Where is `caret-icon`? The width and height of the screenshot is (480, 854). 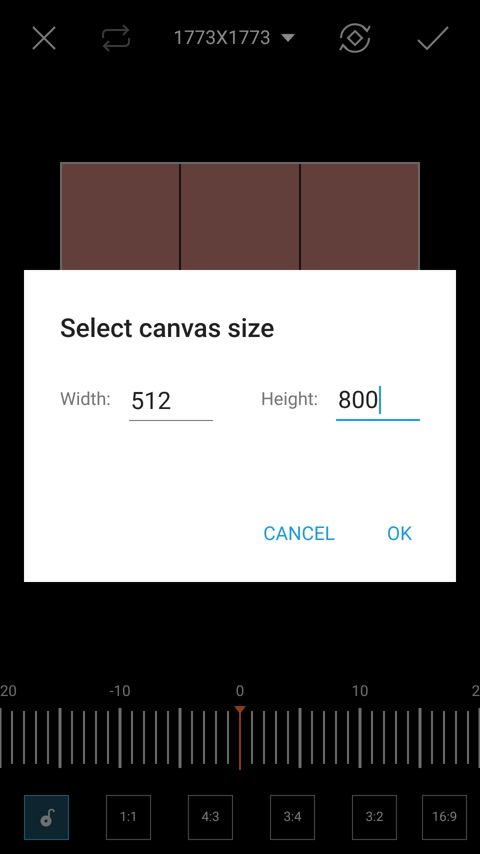 caret-icon is located at coordinates (287, 38).